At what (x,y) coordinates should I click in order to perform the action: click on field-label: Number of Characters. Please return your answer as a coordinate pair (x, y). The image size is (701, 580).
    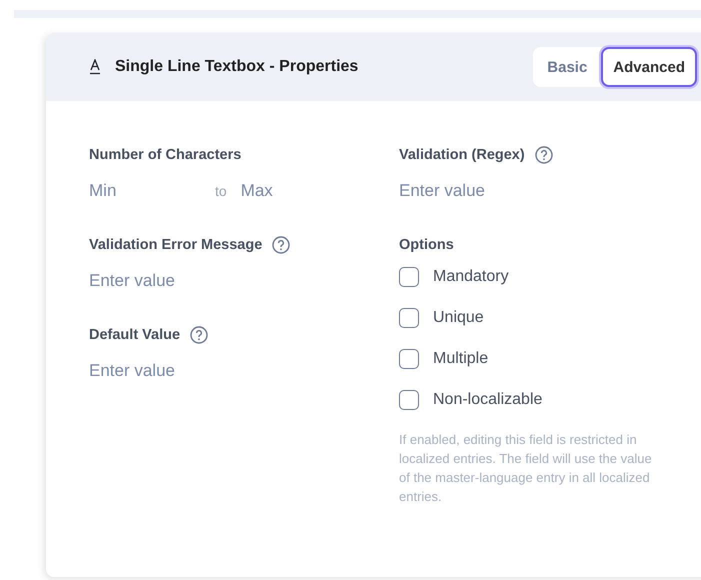
    Looking at the image, I should click on (165, 155).